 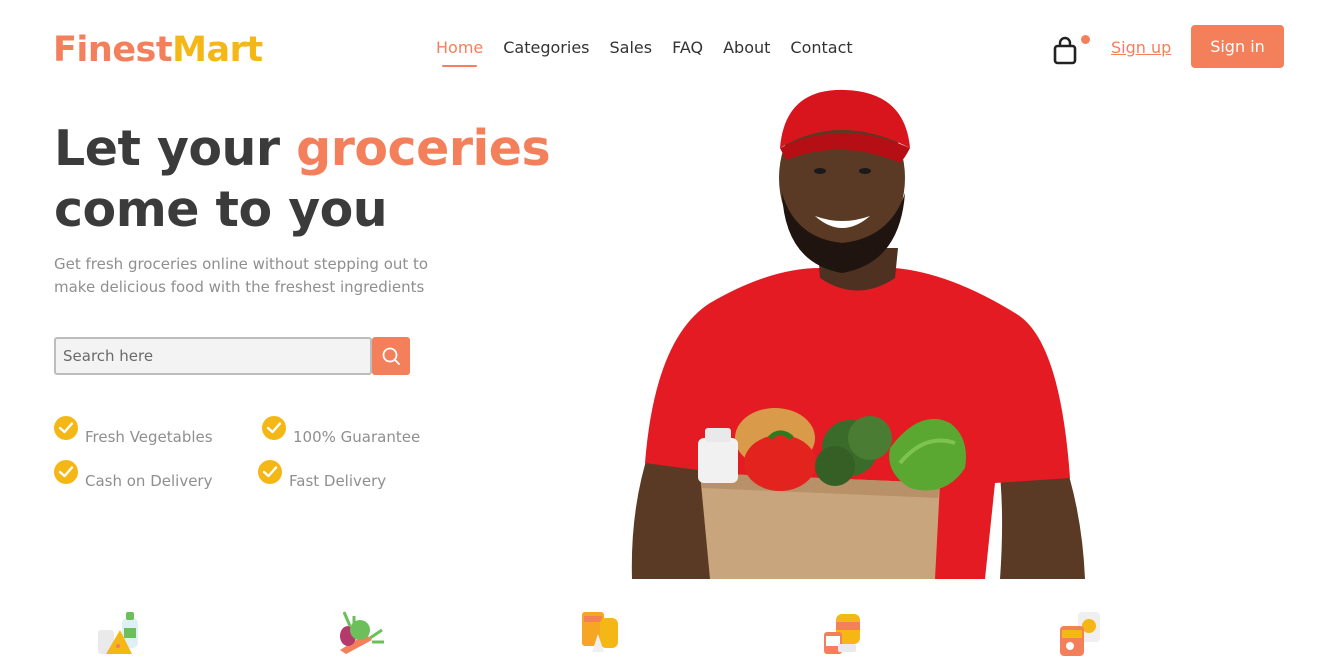 I want to click on feature-label: Cash on Delivery, so click(x=149, y=481).